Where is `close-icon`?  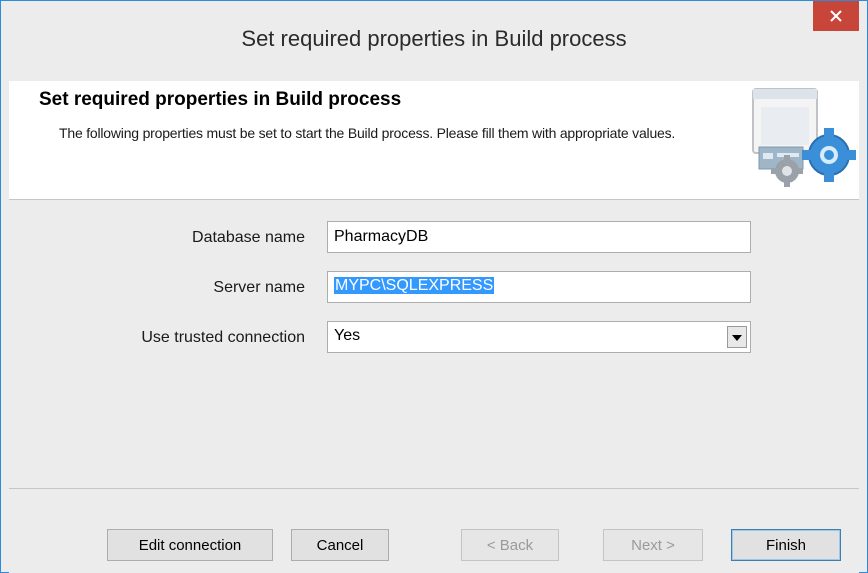
close-icon is located at coordinates (836, 16).